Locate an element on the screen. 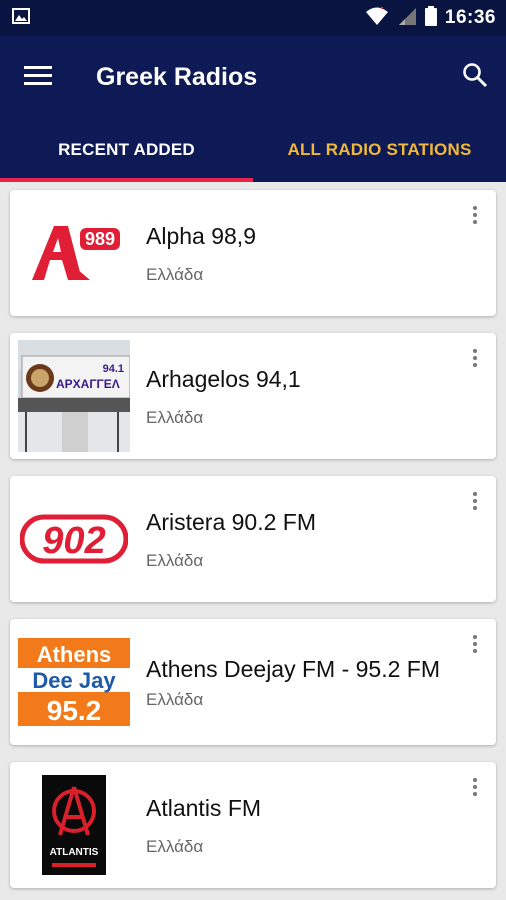 The height and width of the screenshot is (900, 506). logo-subtext: ΑΡΧΑΓΓΕΛ is located at coordinates (88, 384).